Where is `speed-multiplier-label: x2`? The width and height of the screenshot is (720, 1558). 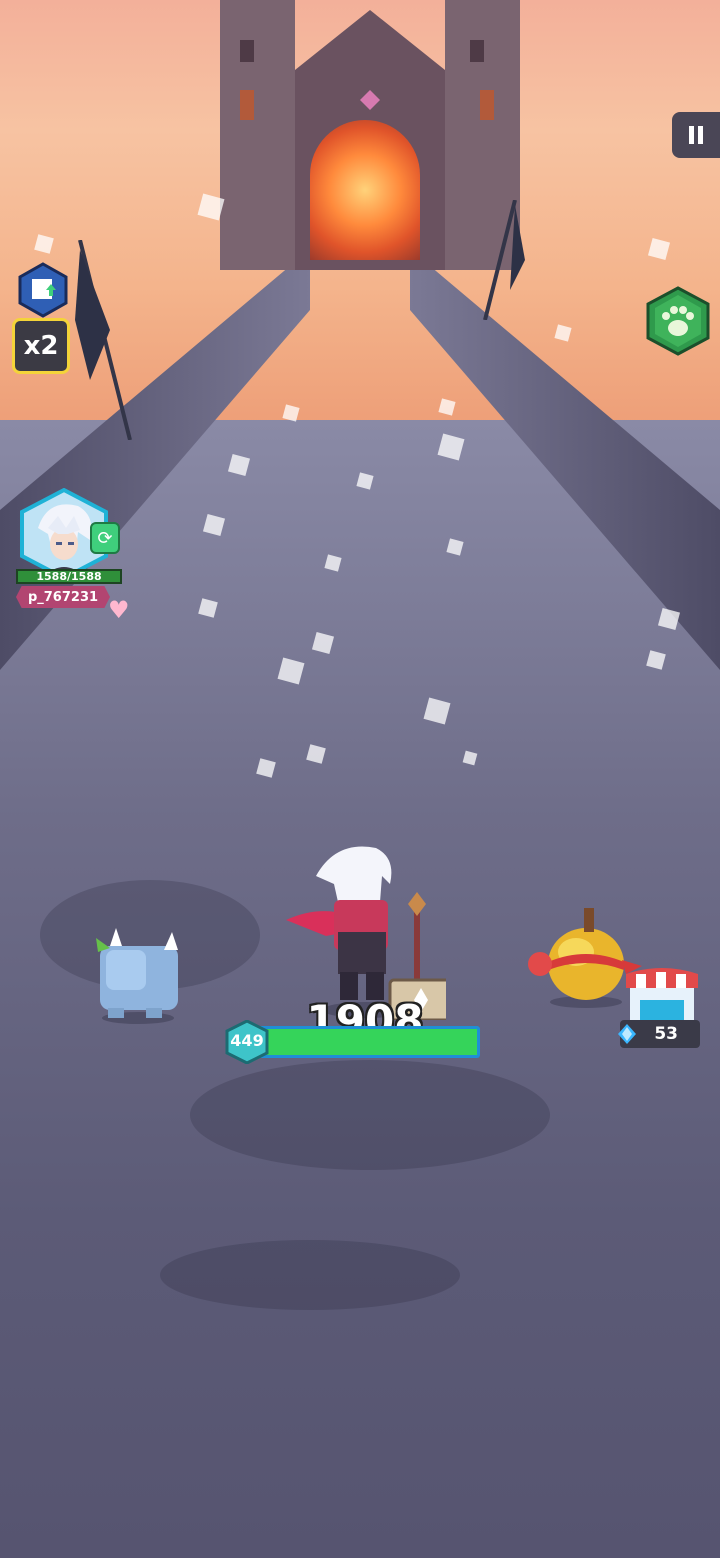 speed-multiplier-label: x2 is located at coordinates (41, 346).